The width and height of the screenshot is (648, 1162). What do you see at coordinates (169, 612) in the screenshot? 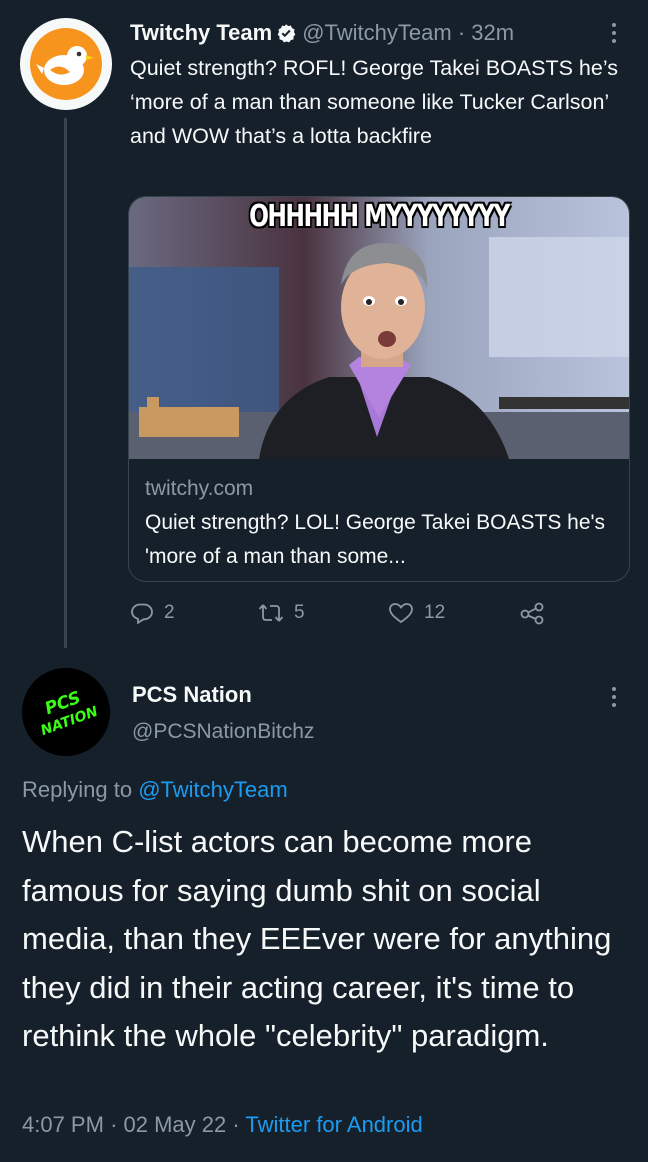
I see `reply-count: 2` at bounding box center [169, 612].